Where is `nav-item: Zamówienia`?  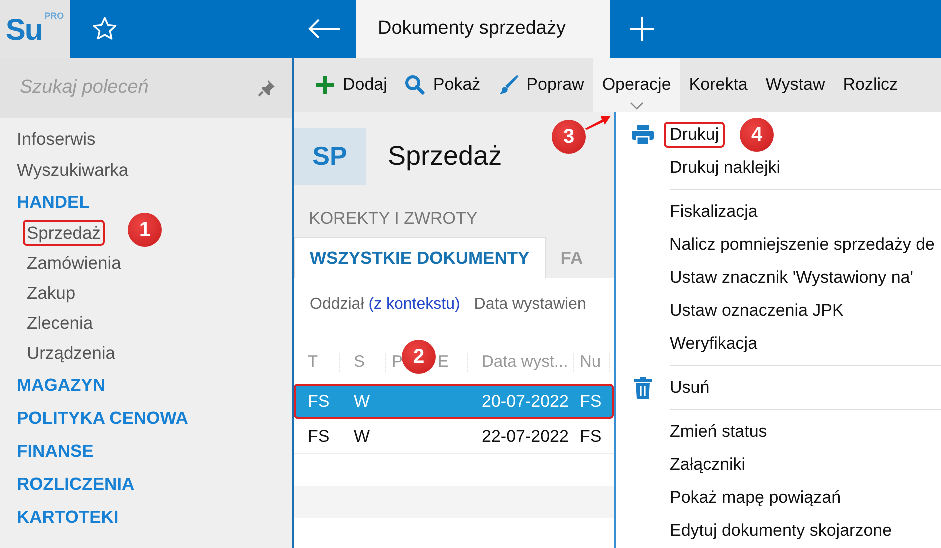 nav-item: Zamówienia is located at coordinates (74, 263).